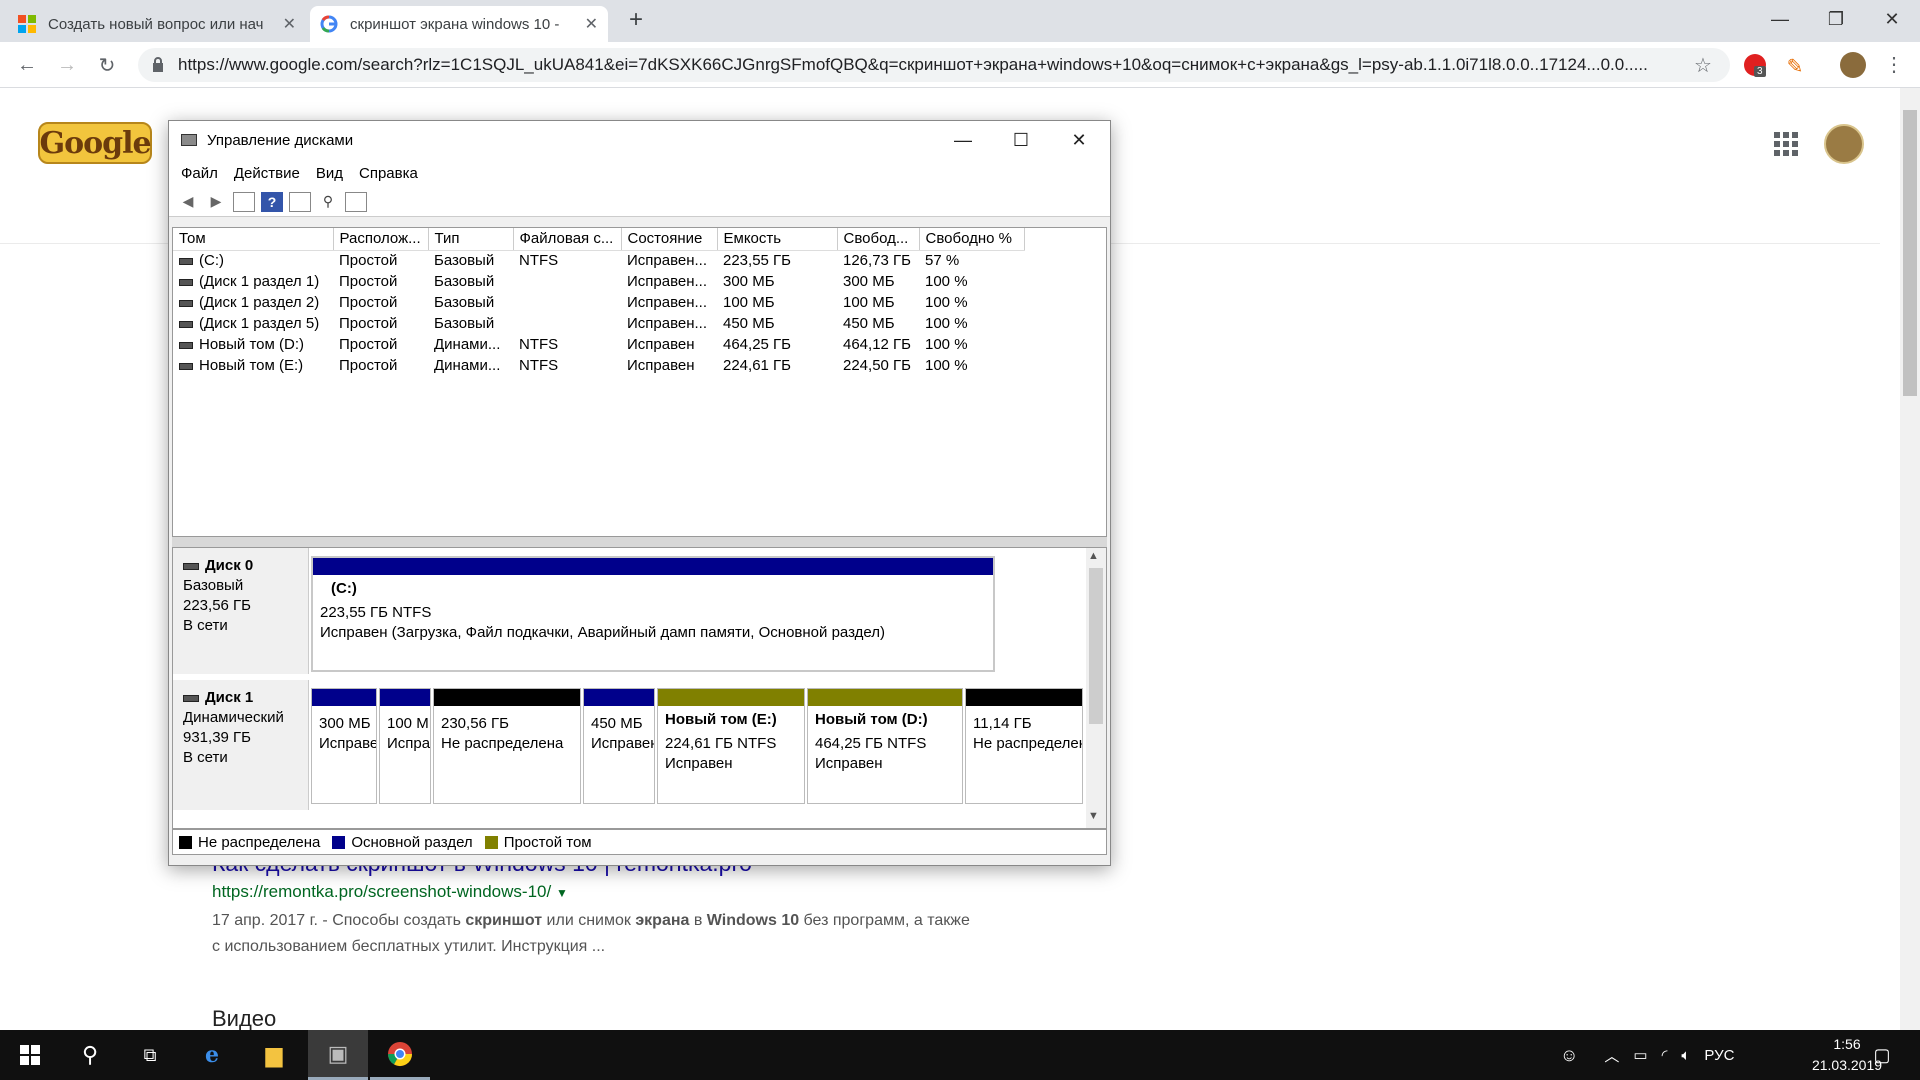  Describe the element at coordinates (1853, 65) in the screenshot. I see `profile-avatar` at that location.